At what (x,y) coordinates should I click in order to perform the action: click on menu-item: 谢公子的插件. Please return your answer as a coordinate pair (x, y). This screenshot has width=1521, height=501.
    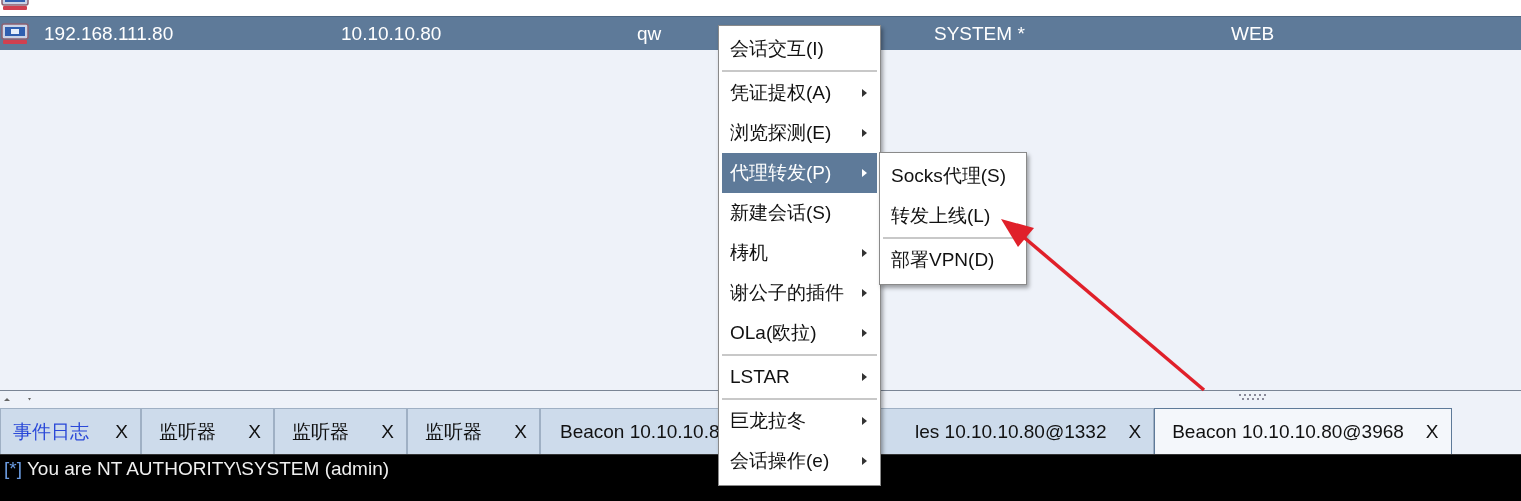
    Looking at the image, I should click on (799, 293).